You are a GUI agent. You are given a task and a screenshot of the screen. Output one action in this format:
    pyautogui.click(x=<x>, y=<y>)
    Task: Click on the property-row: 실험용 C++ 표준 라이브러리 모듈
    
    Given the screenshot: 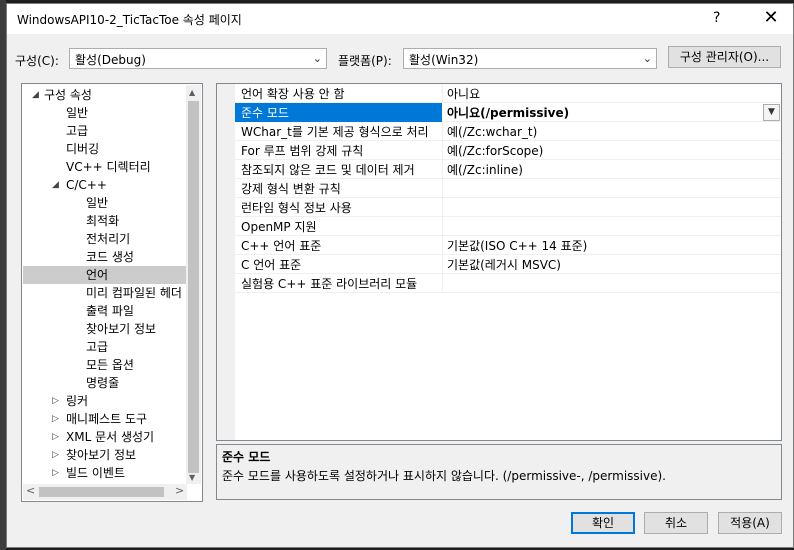 What is the action you would take?
    pyautogui.click(x=508, y=283)
    